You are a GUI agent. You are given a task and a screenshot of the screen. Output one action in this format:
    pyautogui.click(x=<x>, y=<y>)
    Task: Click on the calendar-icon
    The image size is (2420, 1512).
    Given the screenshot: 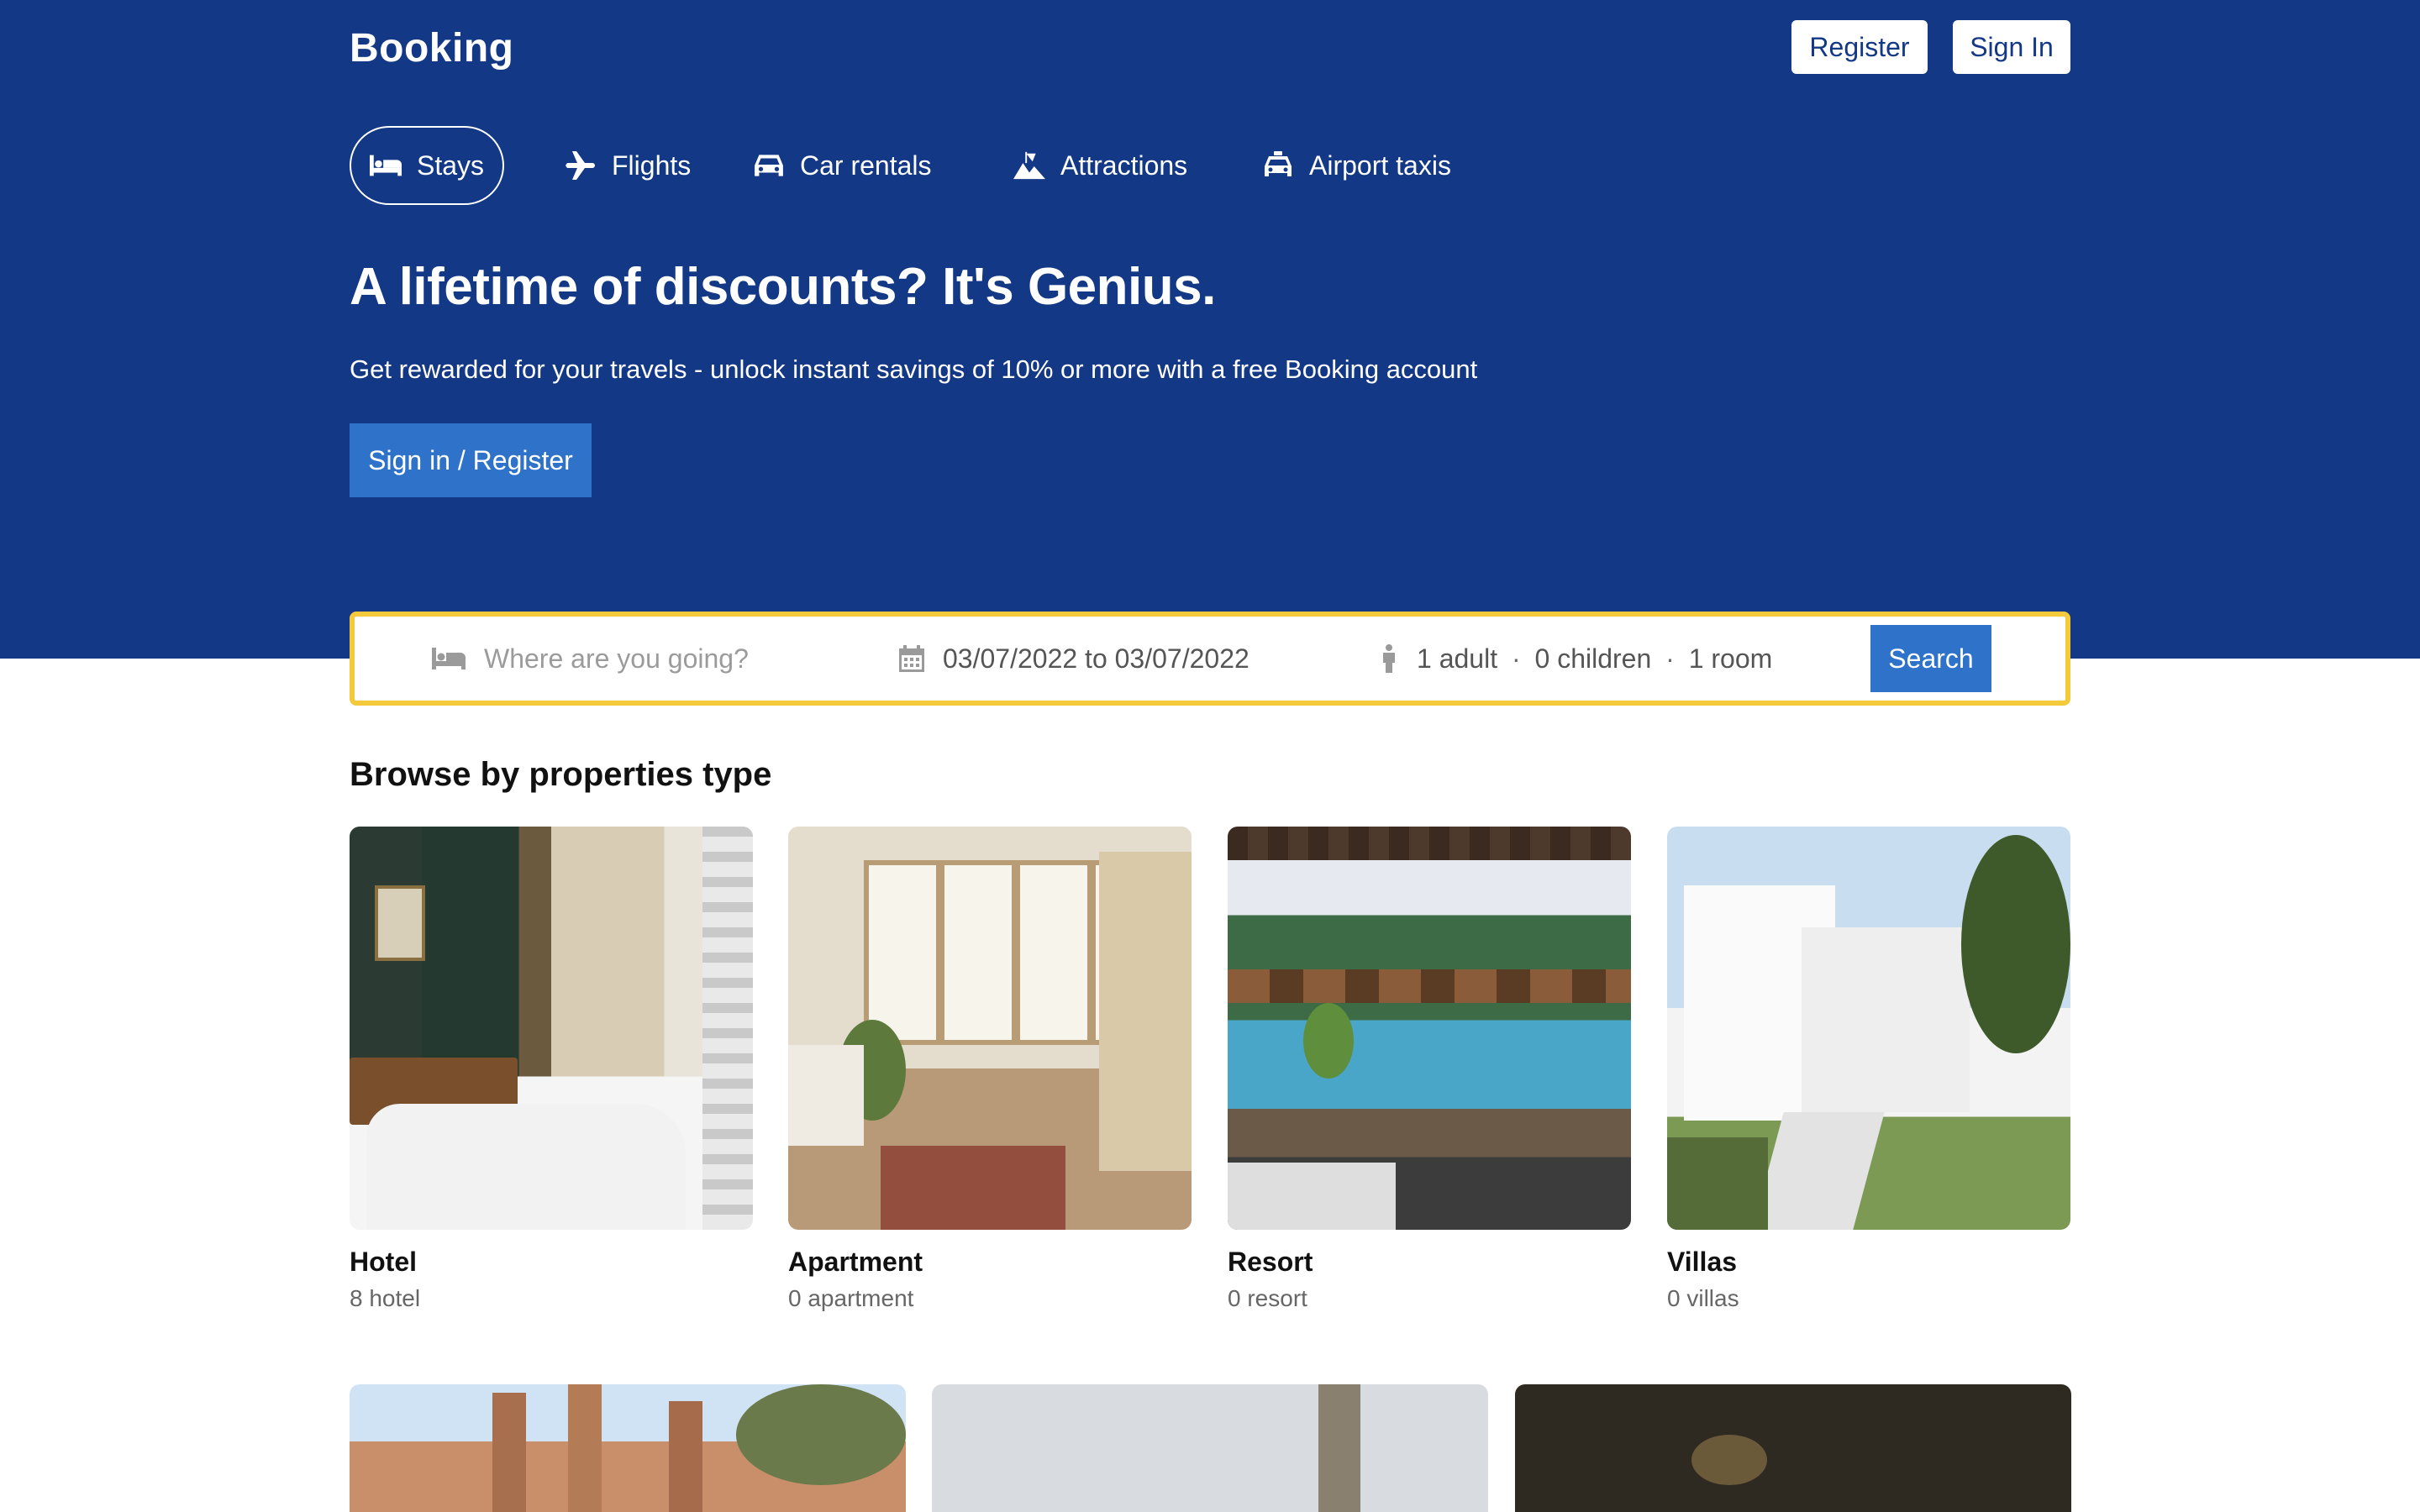 What is the action you would take?
    pyautogui.click(x=911, y=658)
    